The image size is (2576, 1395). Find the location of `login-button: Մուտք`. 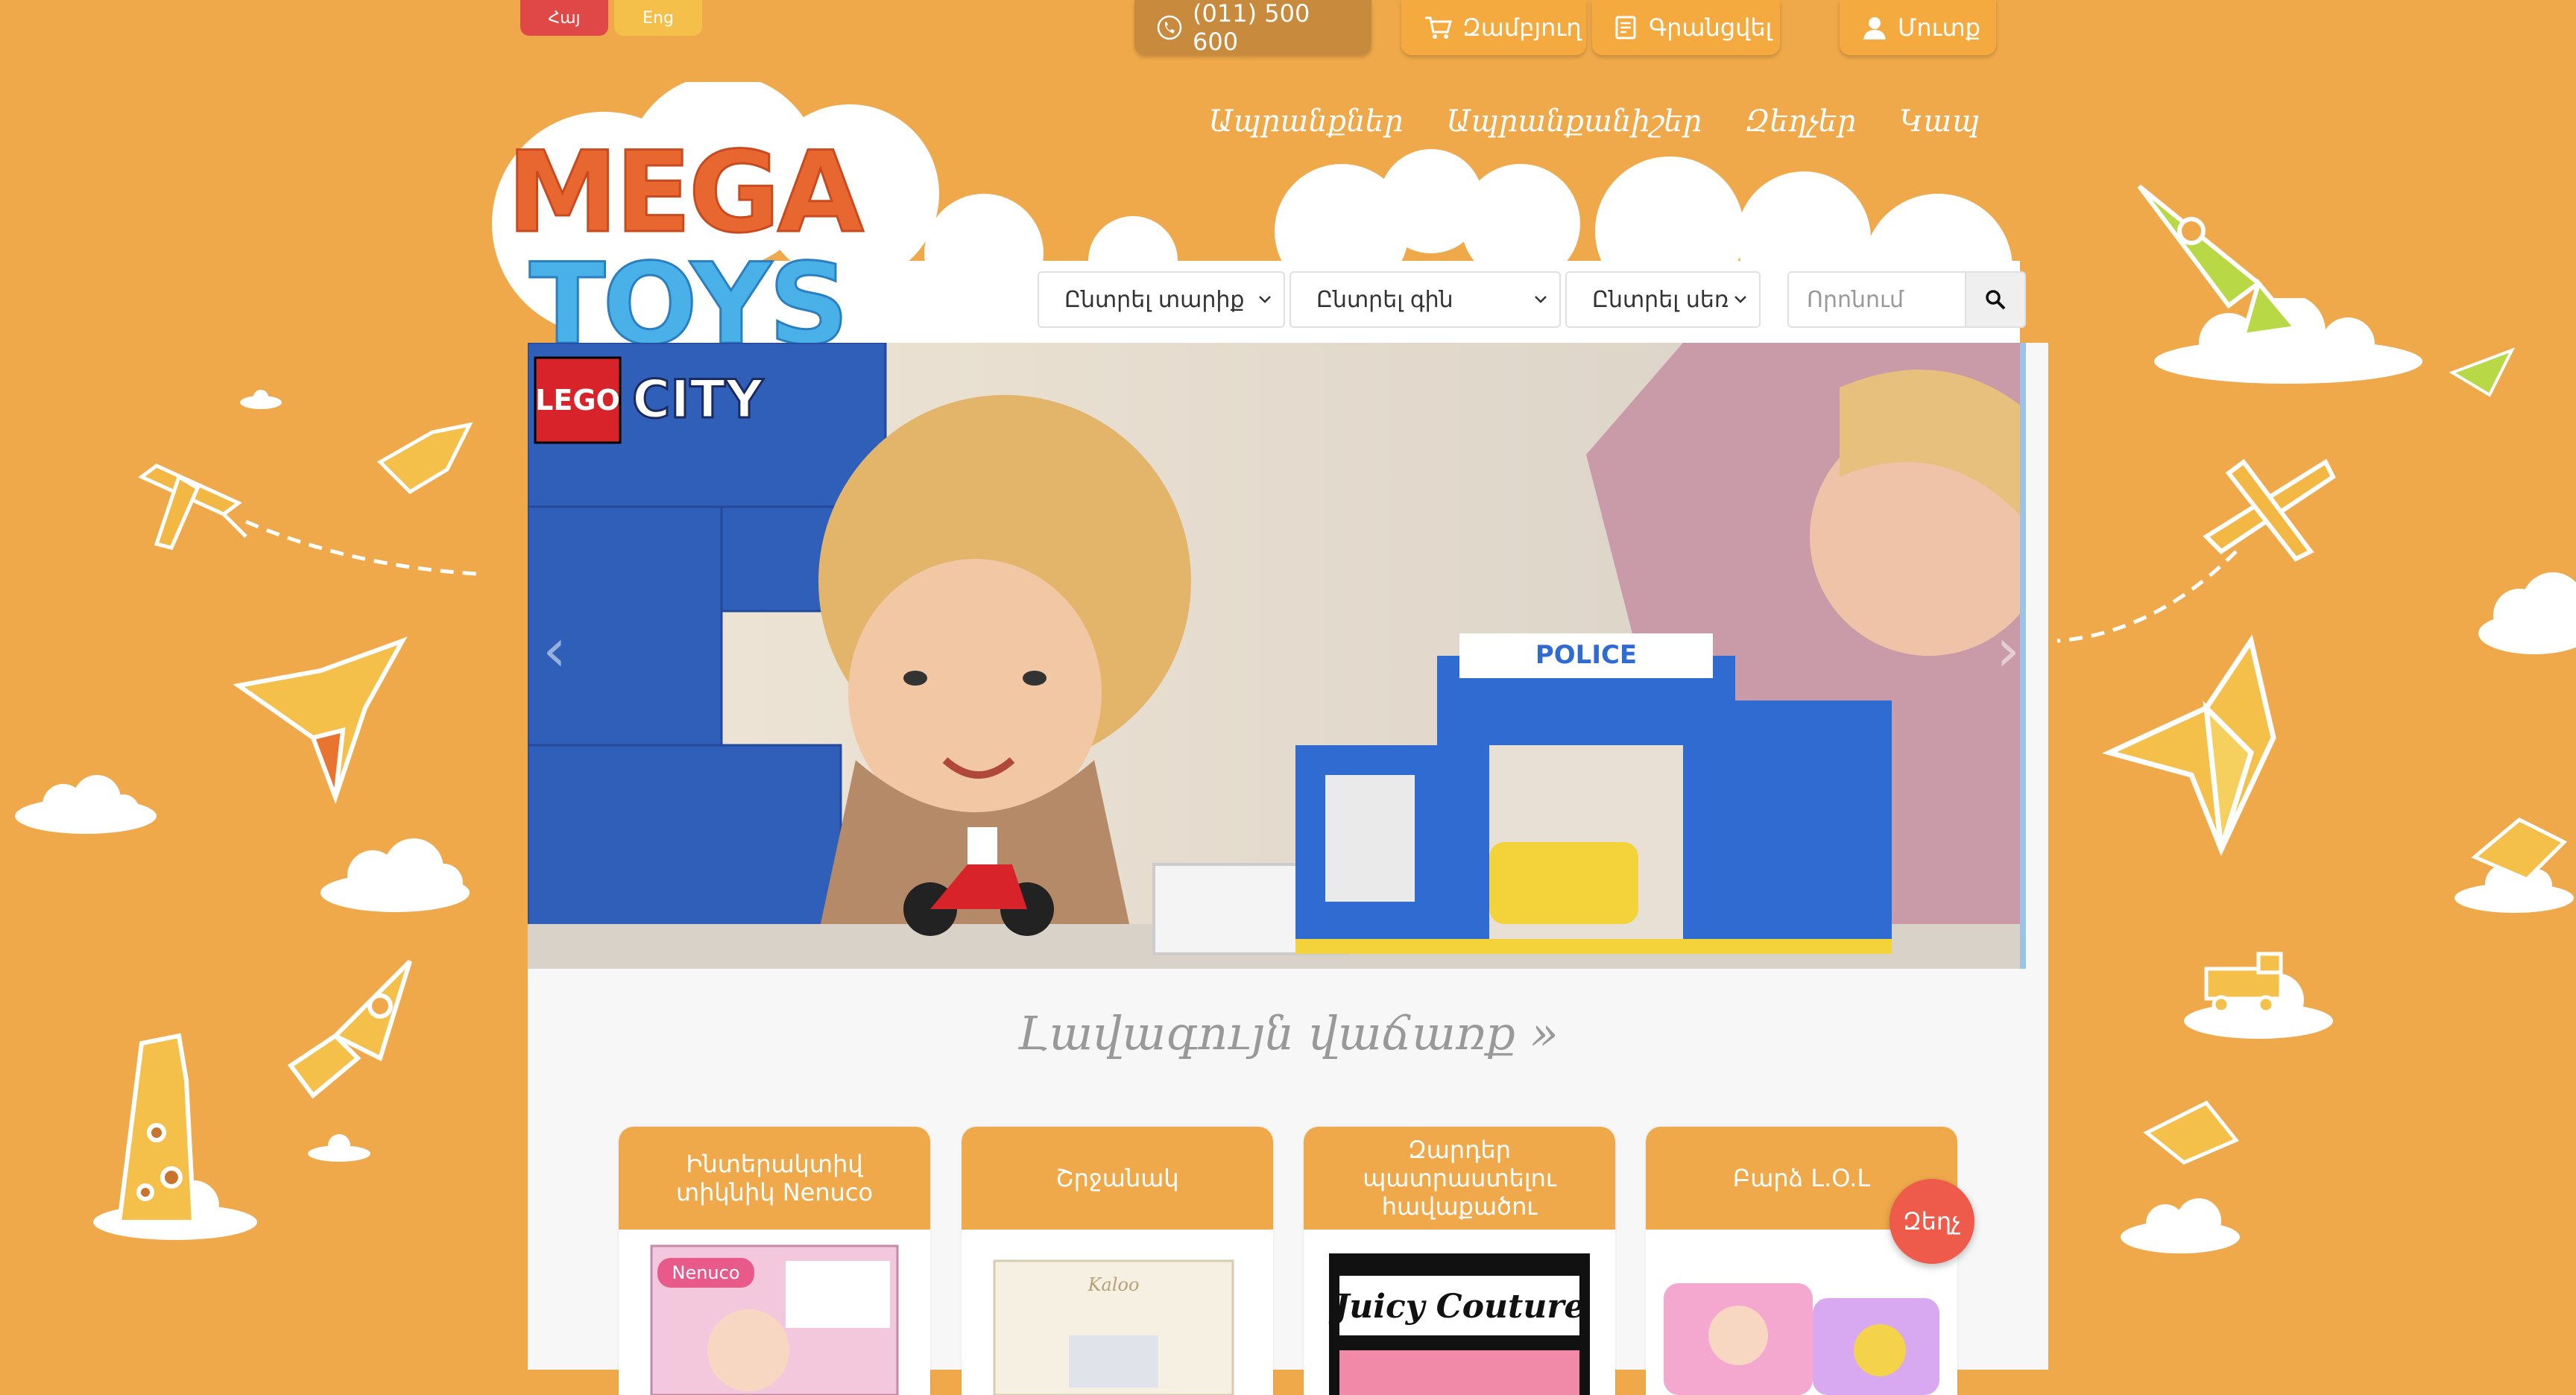

login-button: Մուտք is located at coordinates (1918, 28).